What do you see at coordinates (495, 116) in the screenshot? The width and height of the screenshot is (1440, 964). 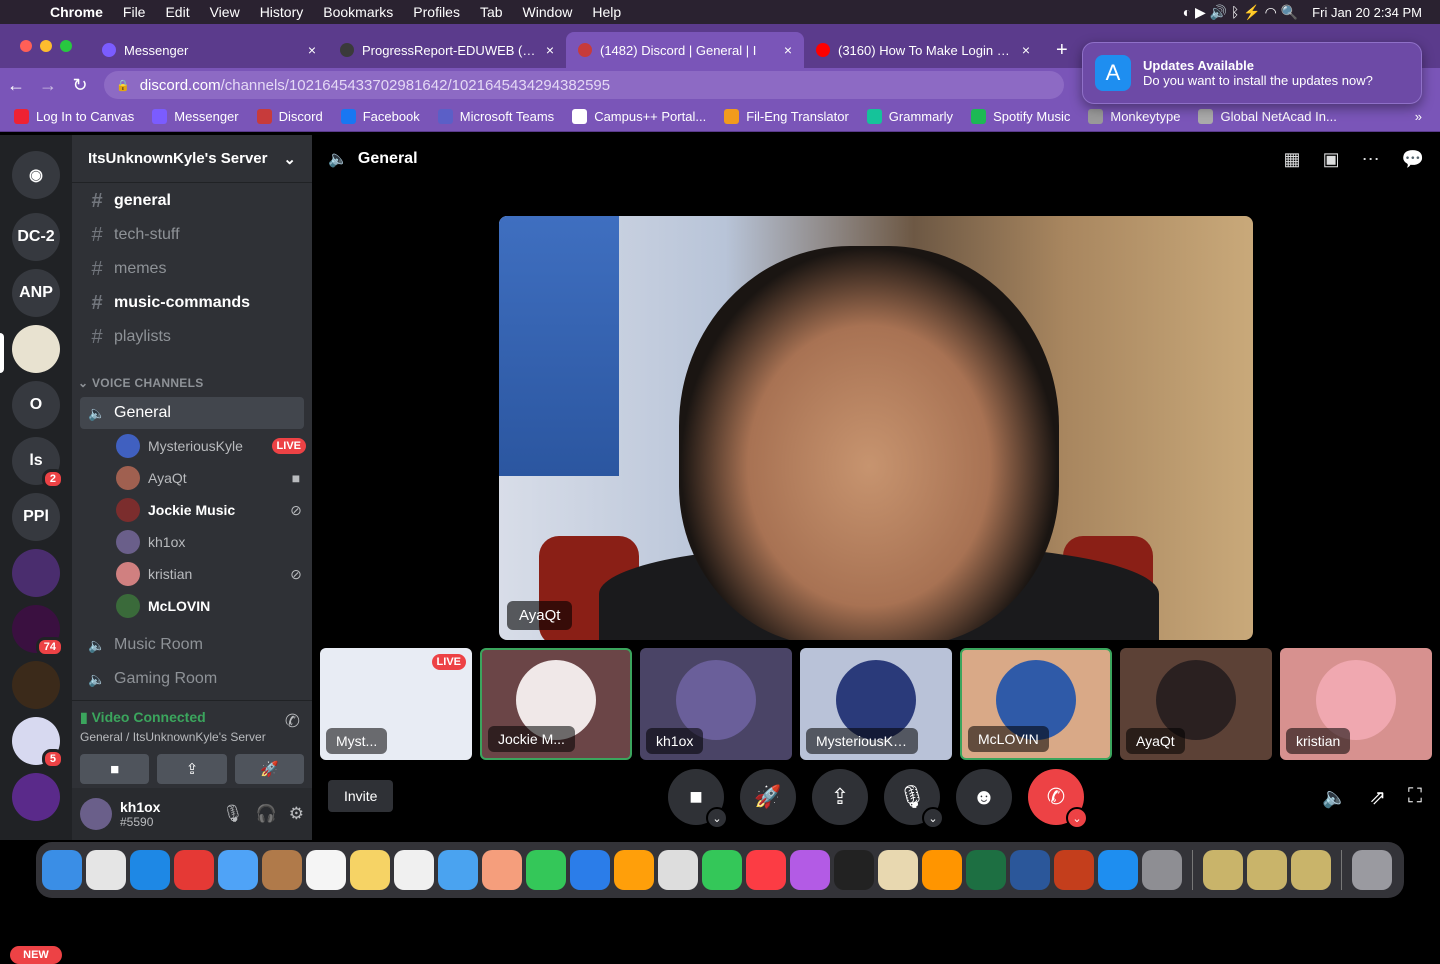 I see `bookmark-item: Microsoft Teams` at bounding box center [495, 116].